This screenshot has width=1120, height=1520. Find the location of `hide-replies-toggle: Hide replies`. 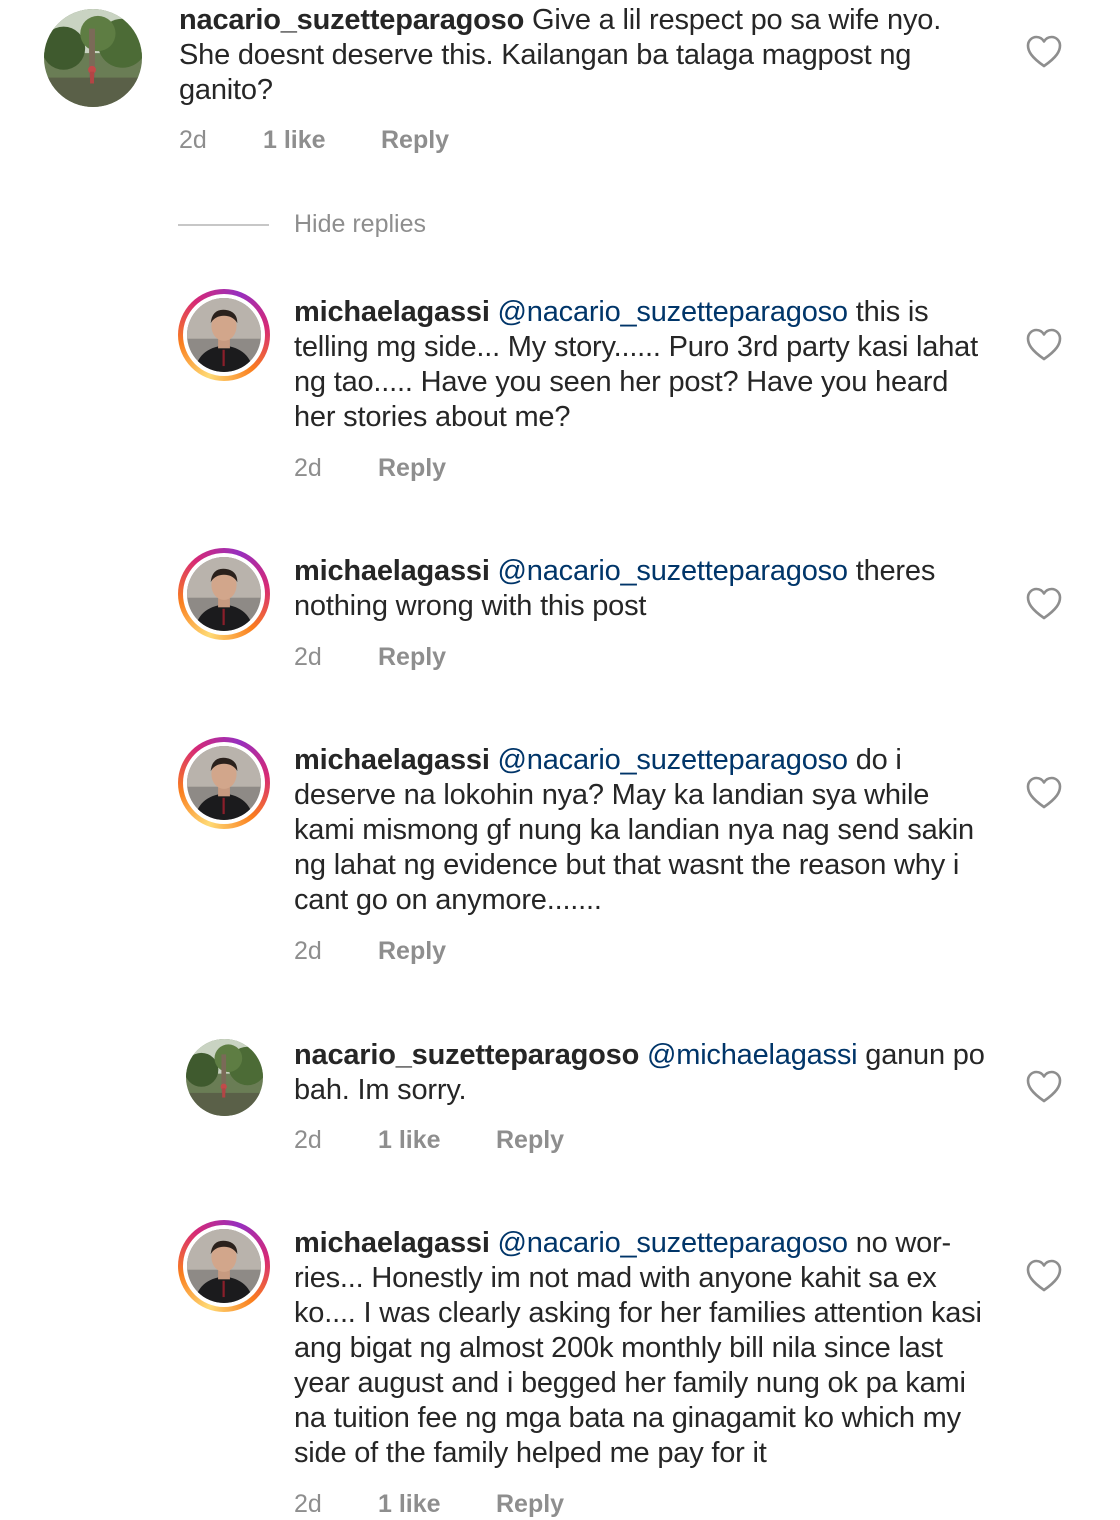

hide-replies-toggle: Hide replies is located at coordinates (302, 224).